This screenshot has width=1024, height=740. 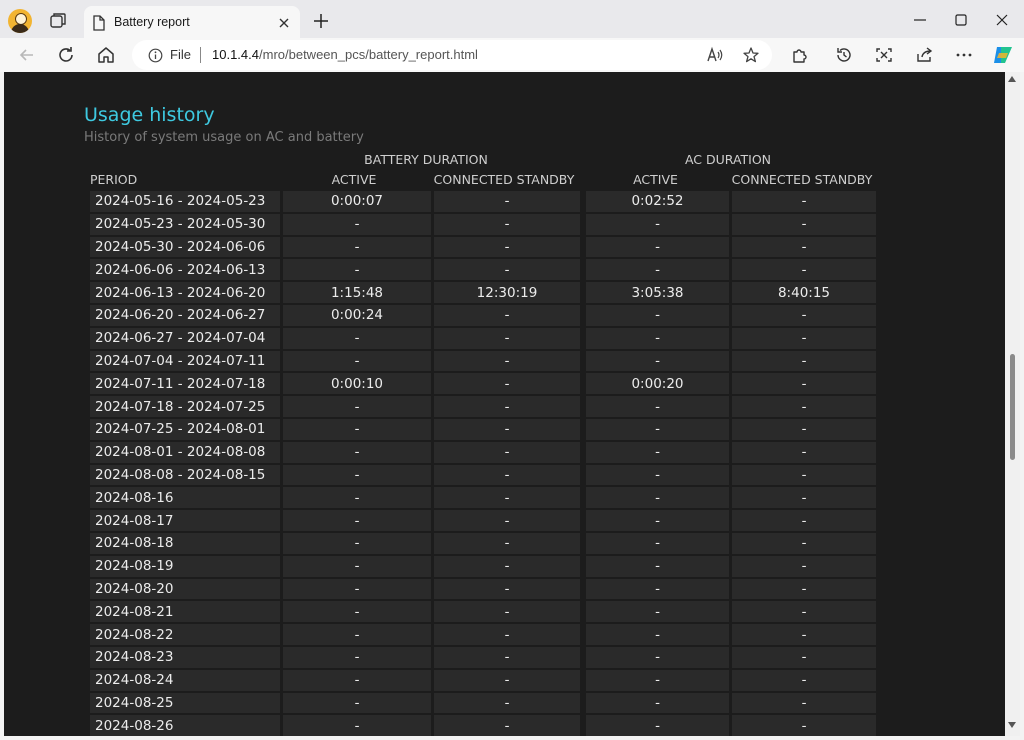 What do you see at coordinates (483, 247) in the screenshot?
I see `table-row: 2024-05-30 - 2024-06-06- - - -` at bounding box center [483, 247].